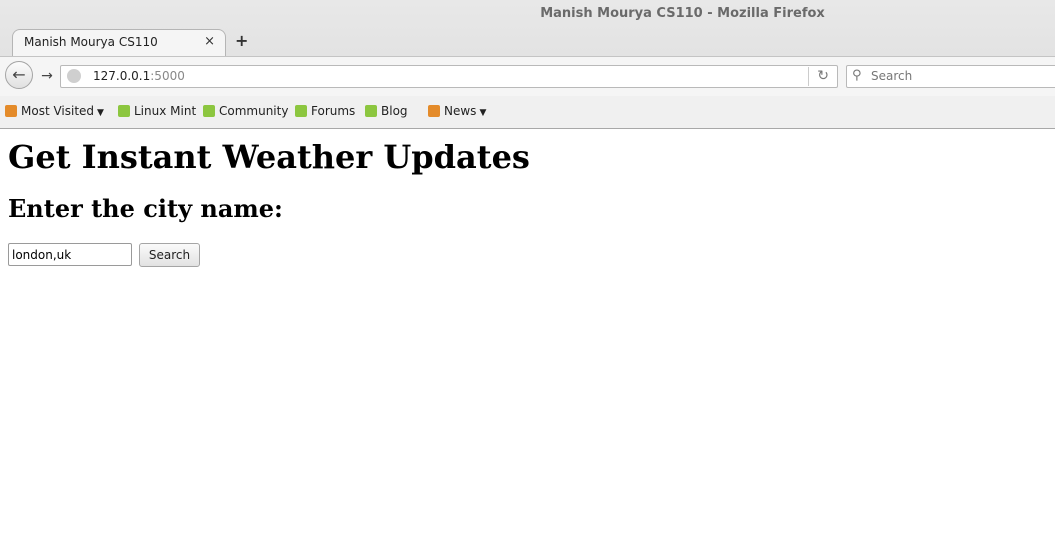  I want to click on bookmark-label: Blog, so click(394, 111).